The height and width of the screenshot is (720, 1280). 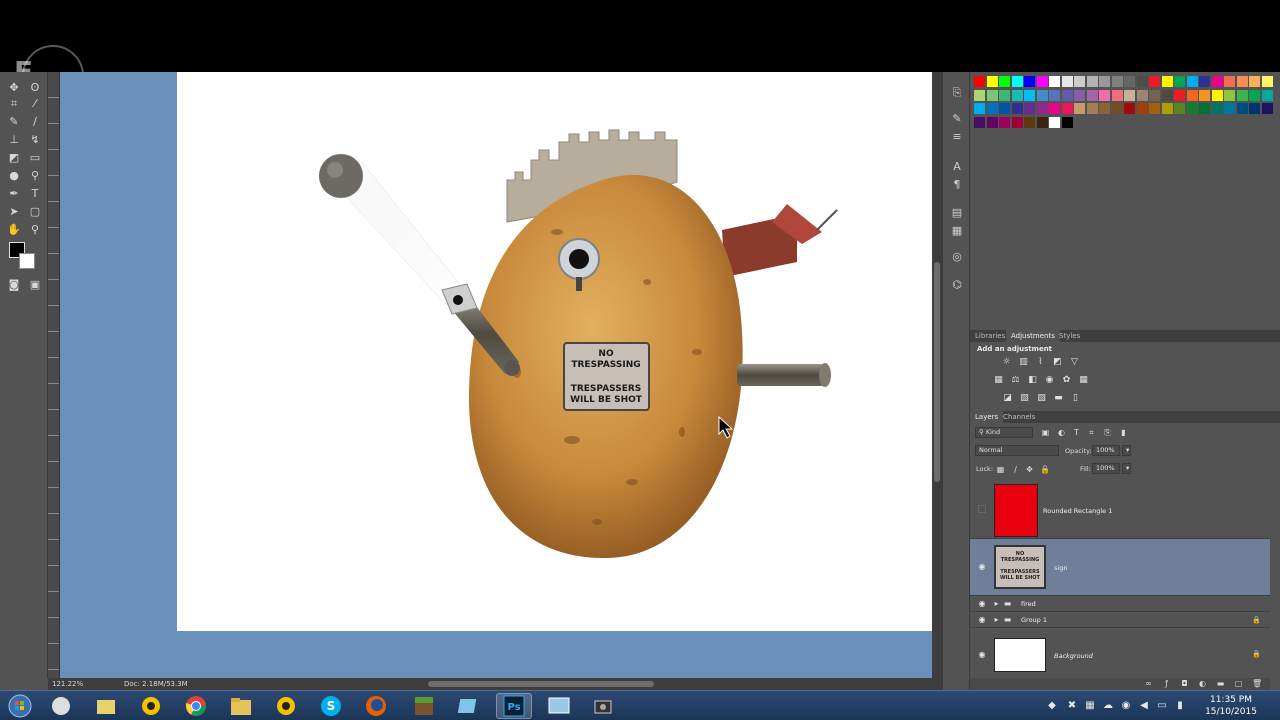 What do you see at coordinates (1072, 706) in the screenshot?
I see `tray-icon-2: ✖` at bounding box center [1072, 706].